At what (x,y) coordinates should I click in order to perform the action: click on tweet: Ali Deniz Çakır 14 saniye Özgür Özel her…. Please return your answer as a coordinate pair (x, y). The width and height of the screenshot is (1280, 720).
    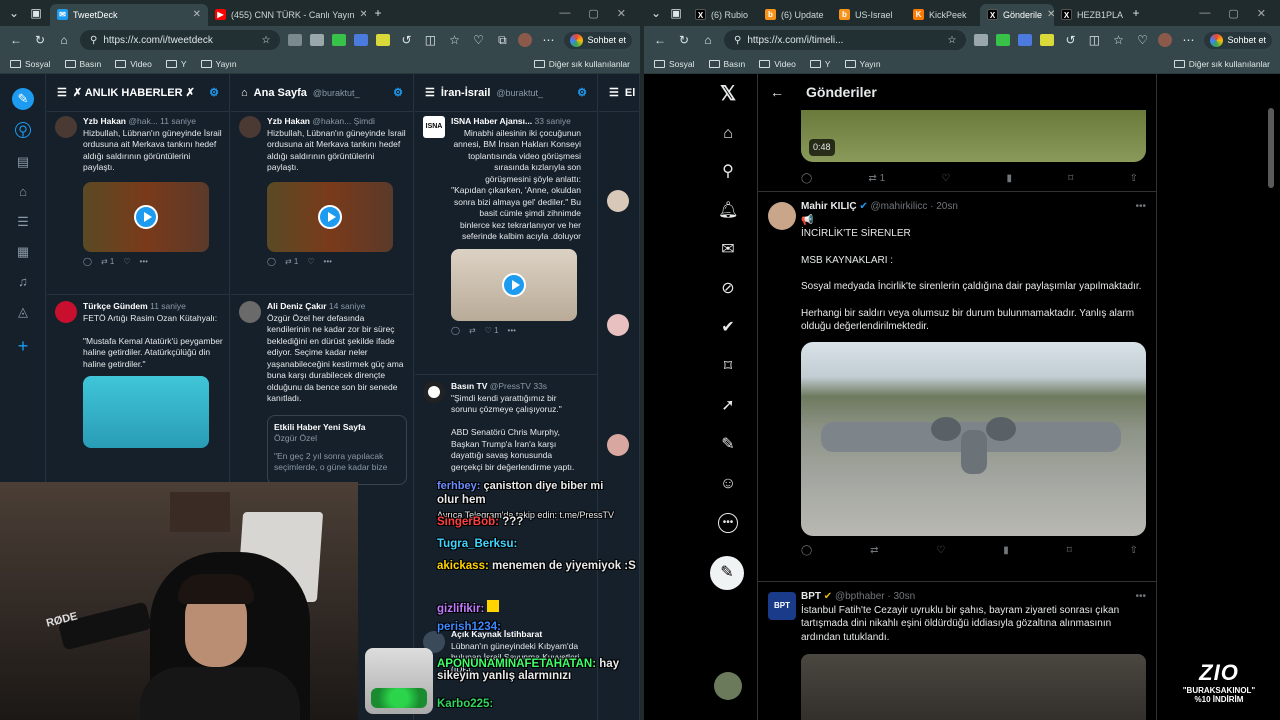
    Looking at the image, I should click on (322, 389).